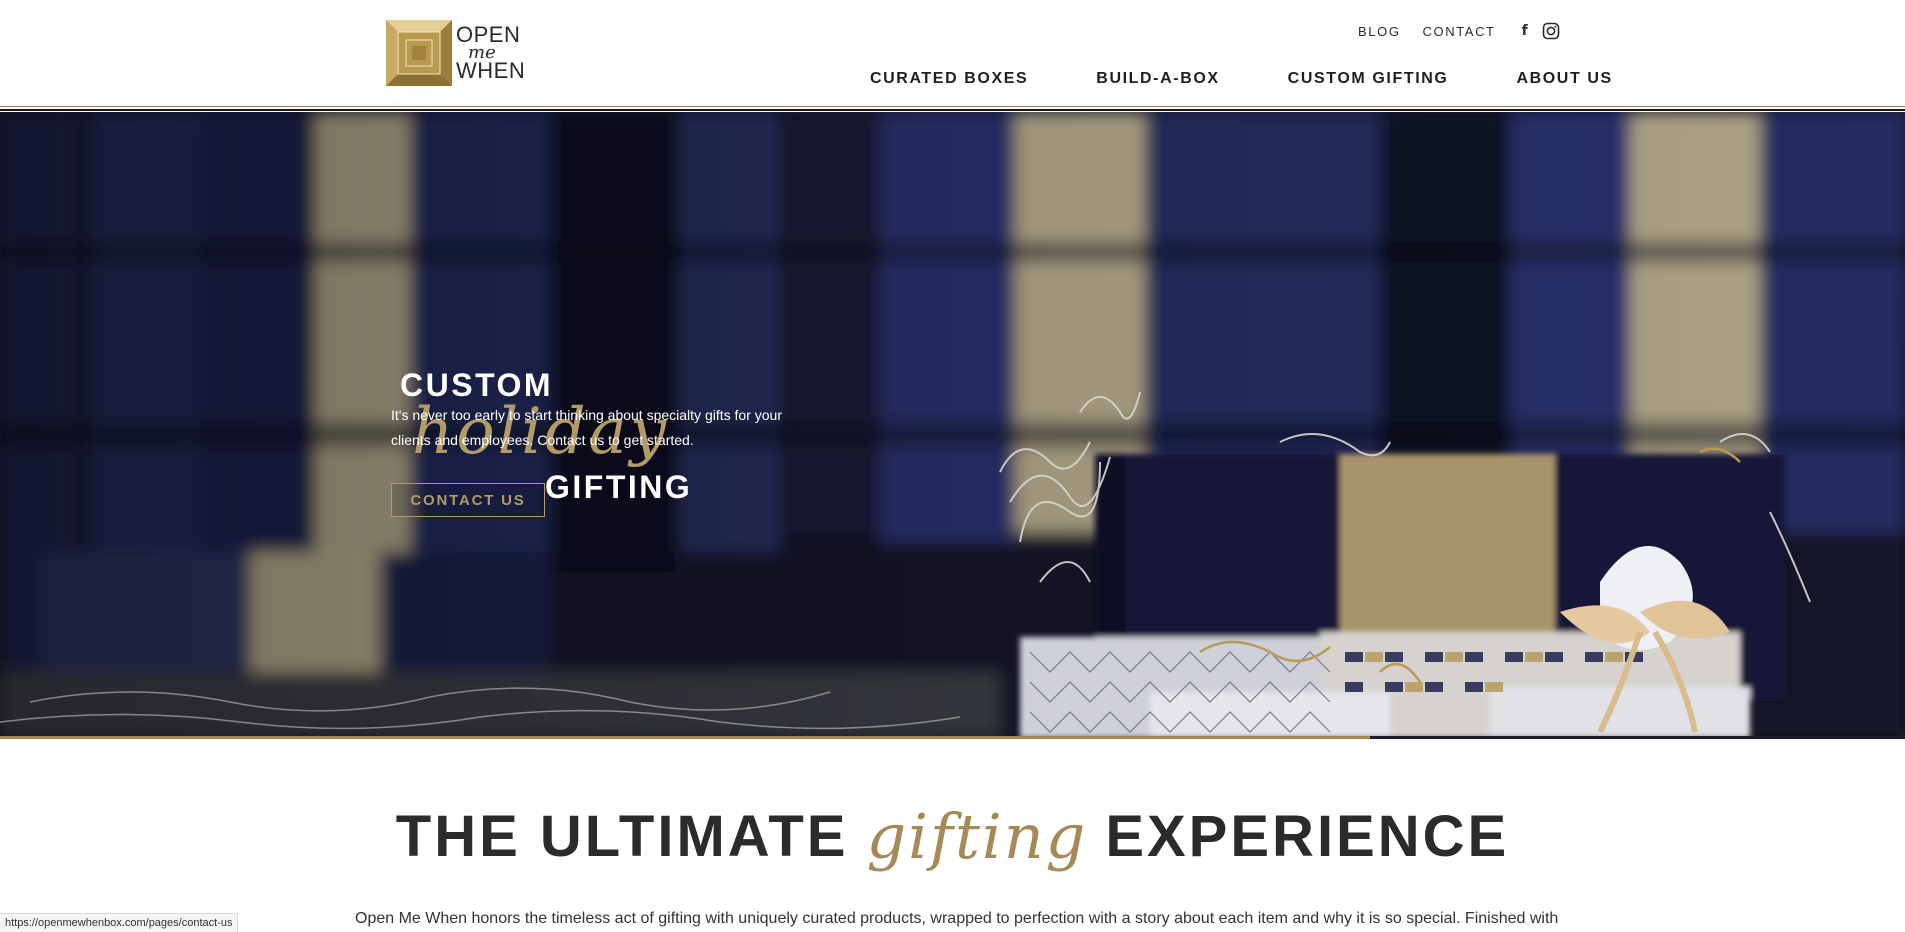 This screenshot has height=932, width=1905. What do you see at coordinates (622, 836) in the screenshot?
I see `heading-ultimate: THE ULTIMATE` at bounding box center [622, 836].